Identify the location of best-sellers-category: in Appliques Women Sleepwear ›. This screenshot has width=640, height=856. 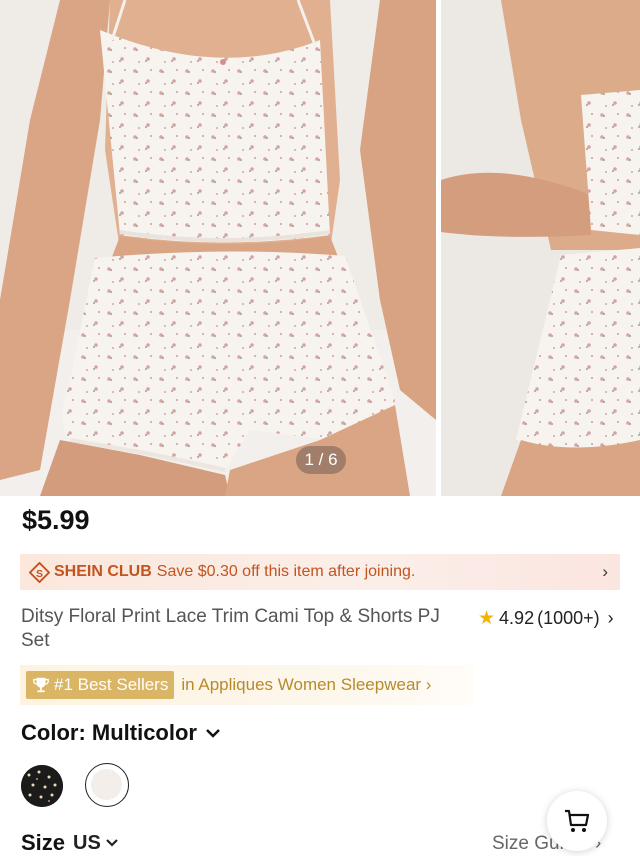
(306, 684).